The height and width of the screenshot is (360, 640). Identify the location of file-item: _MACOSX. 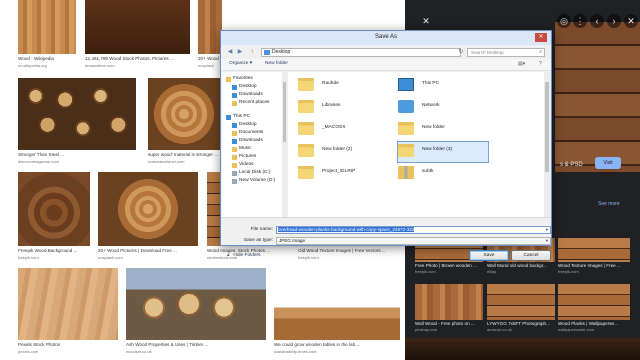
(343, 130).